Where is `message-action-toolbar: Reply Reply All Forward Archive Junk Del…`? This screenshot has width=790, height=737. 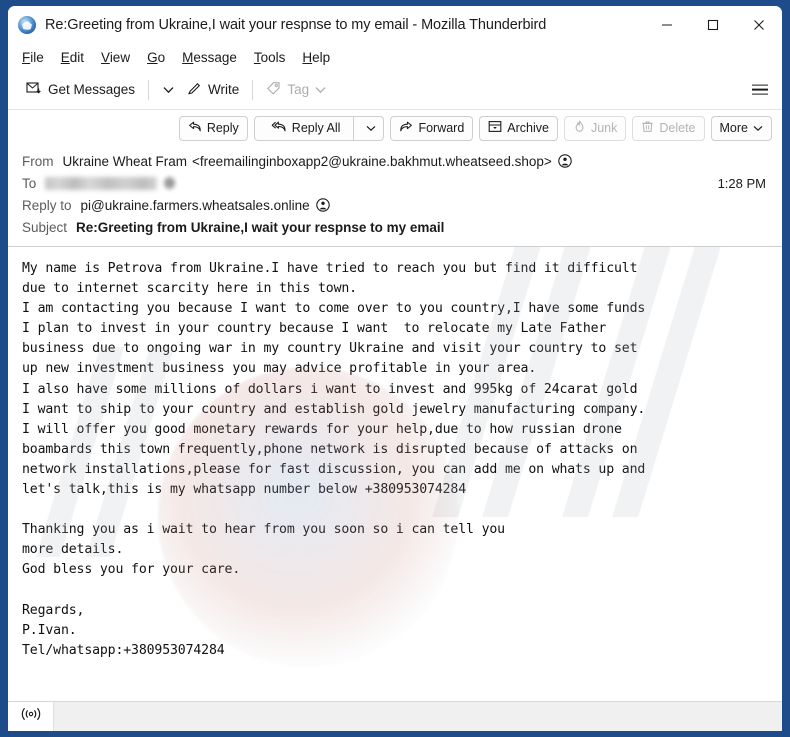
message-action-toolbar: Reply Reply All Forward Archive Junk Del… is located at coordinates (395, 128).